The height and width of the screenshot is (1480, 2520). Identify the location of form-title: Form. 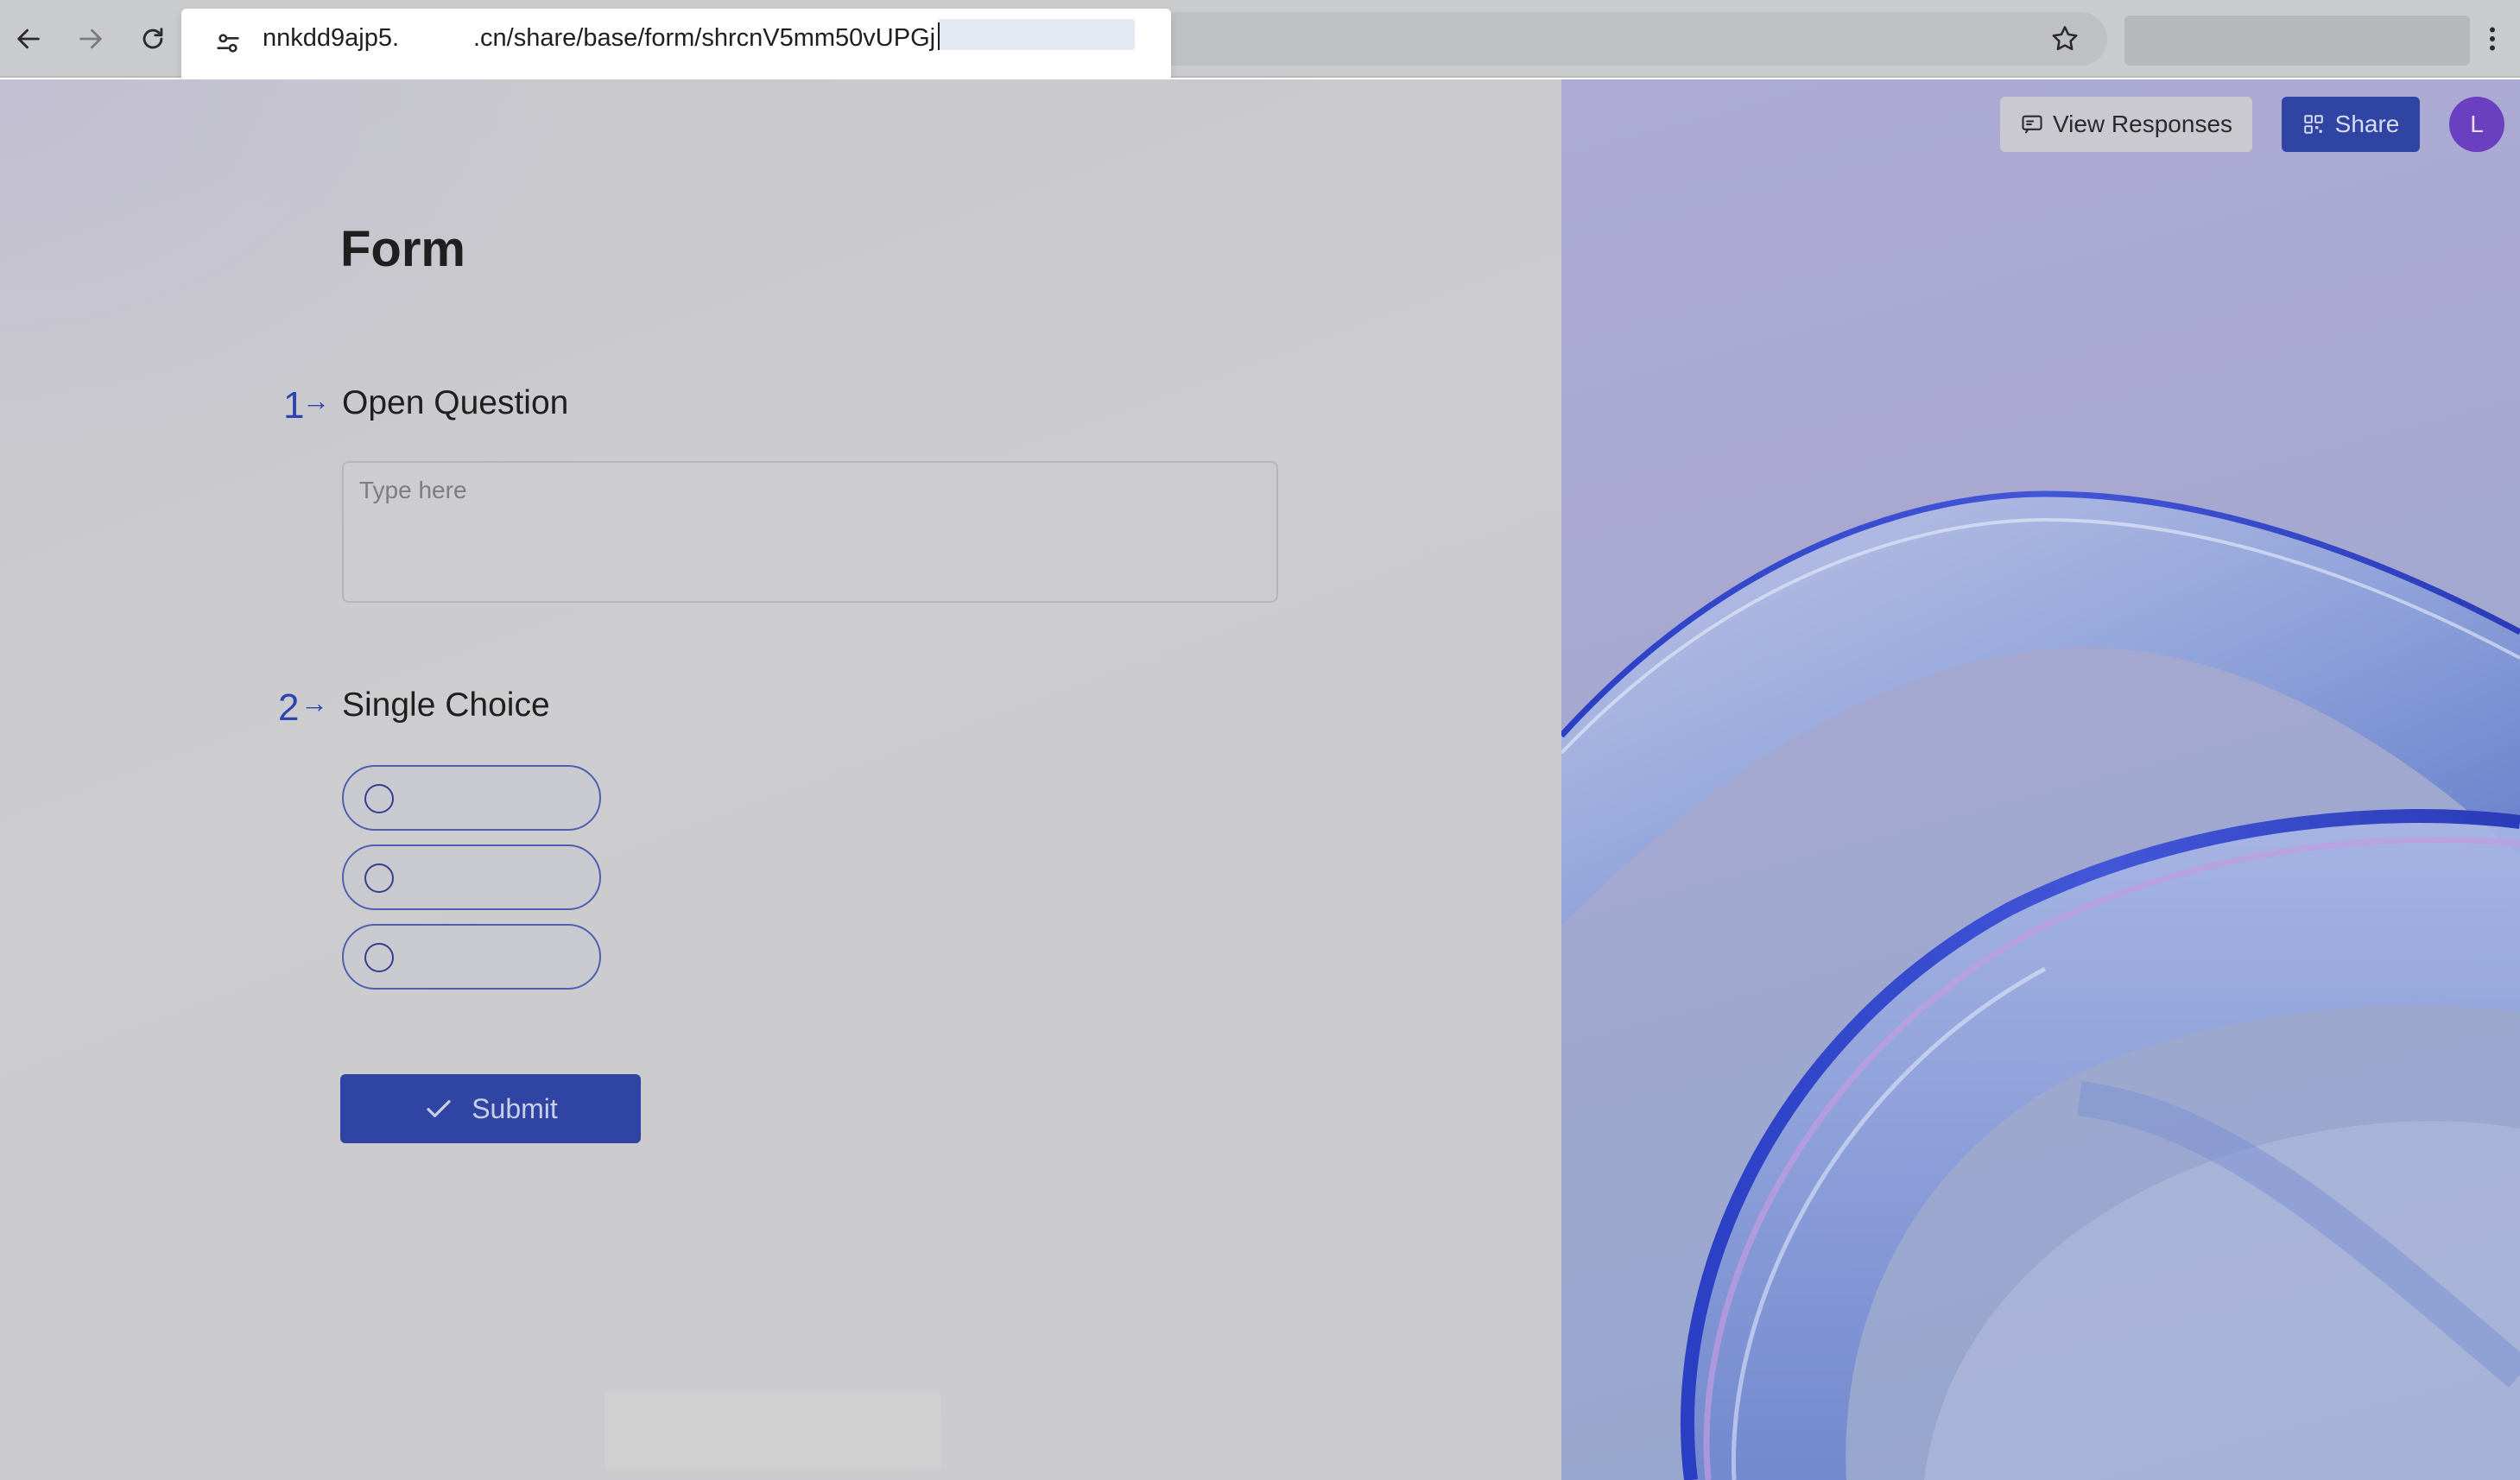
(403, 249).